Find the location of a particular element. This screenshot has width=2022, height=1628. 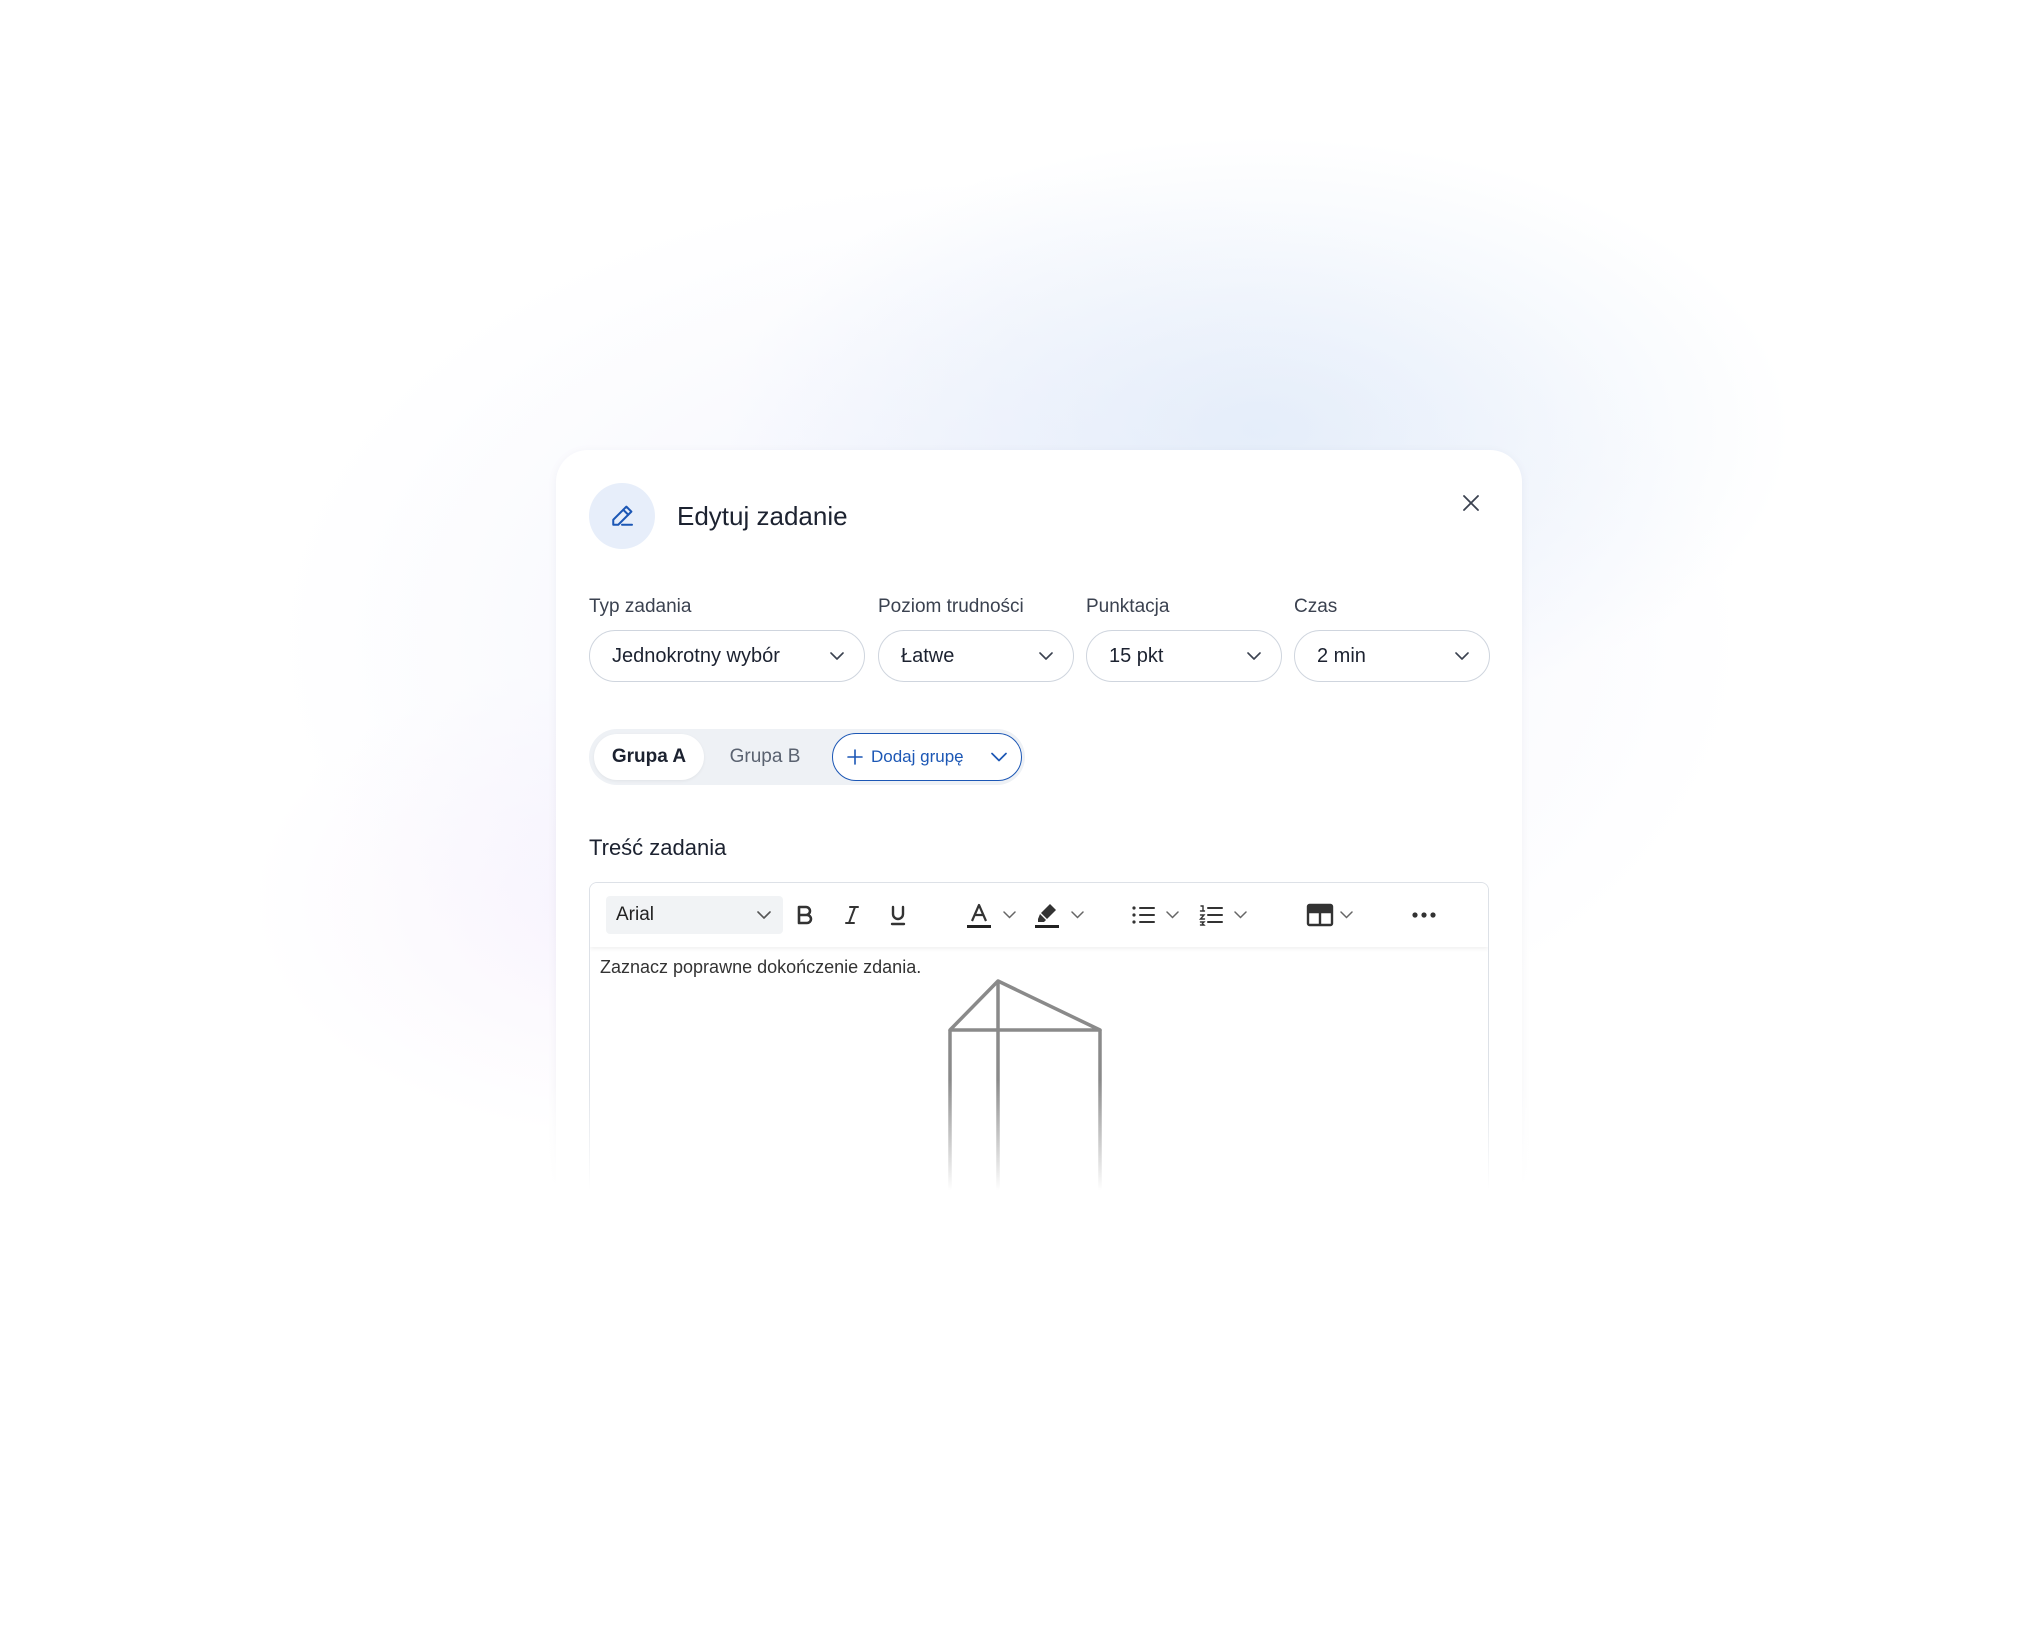

underline-icon is located at coordinates (898, 915).